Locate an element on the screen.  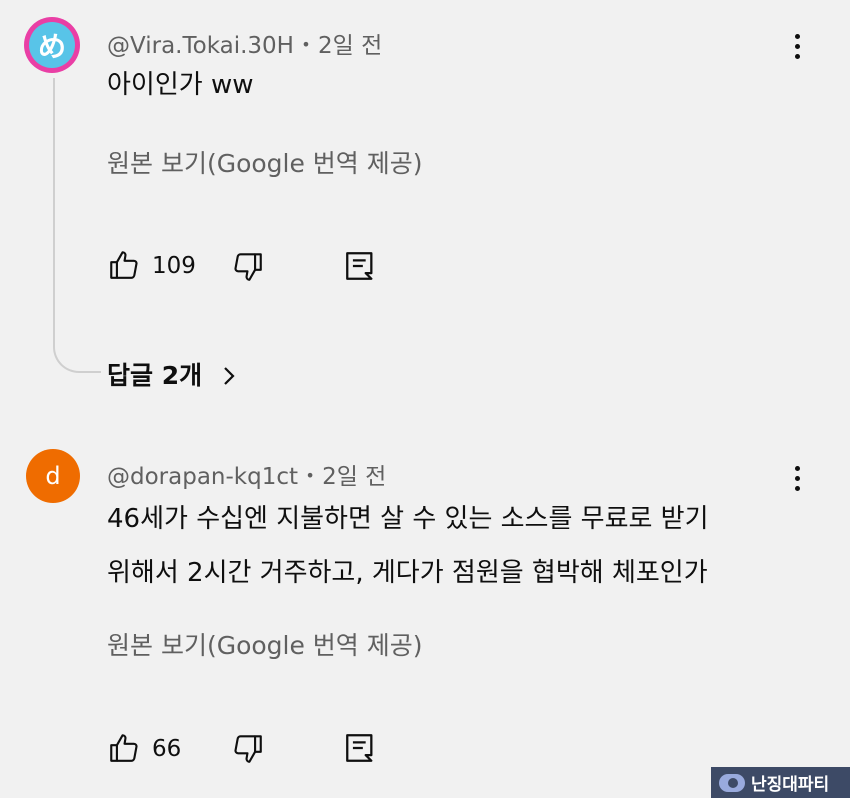
view-replies-button: 답글 2개 is located at coordinates (173, 374).